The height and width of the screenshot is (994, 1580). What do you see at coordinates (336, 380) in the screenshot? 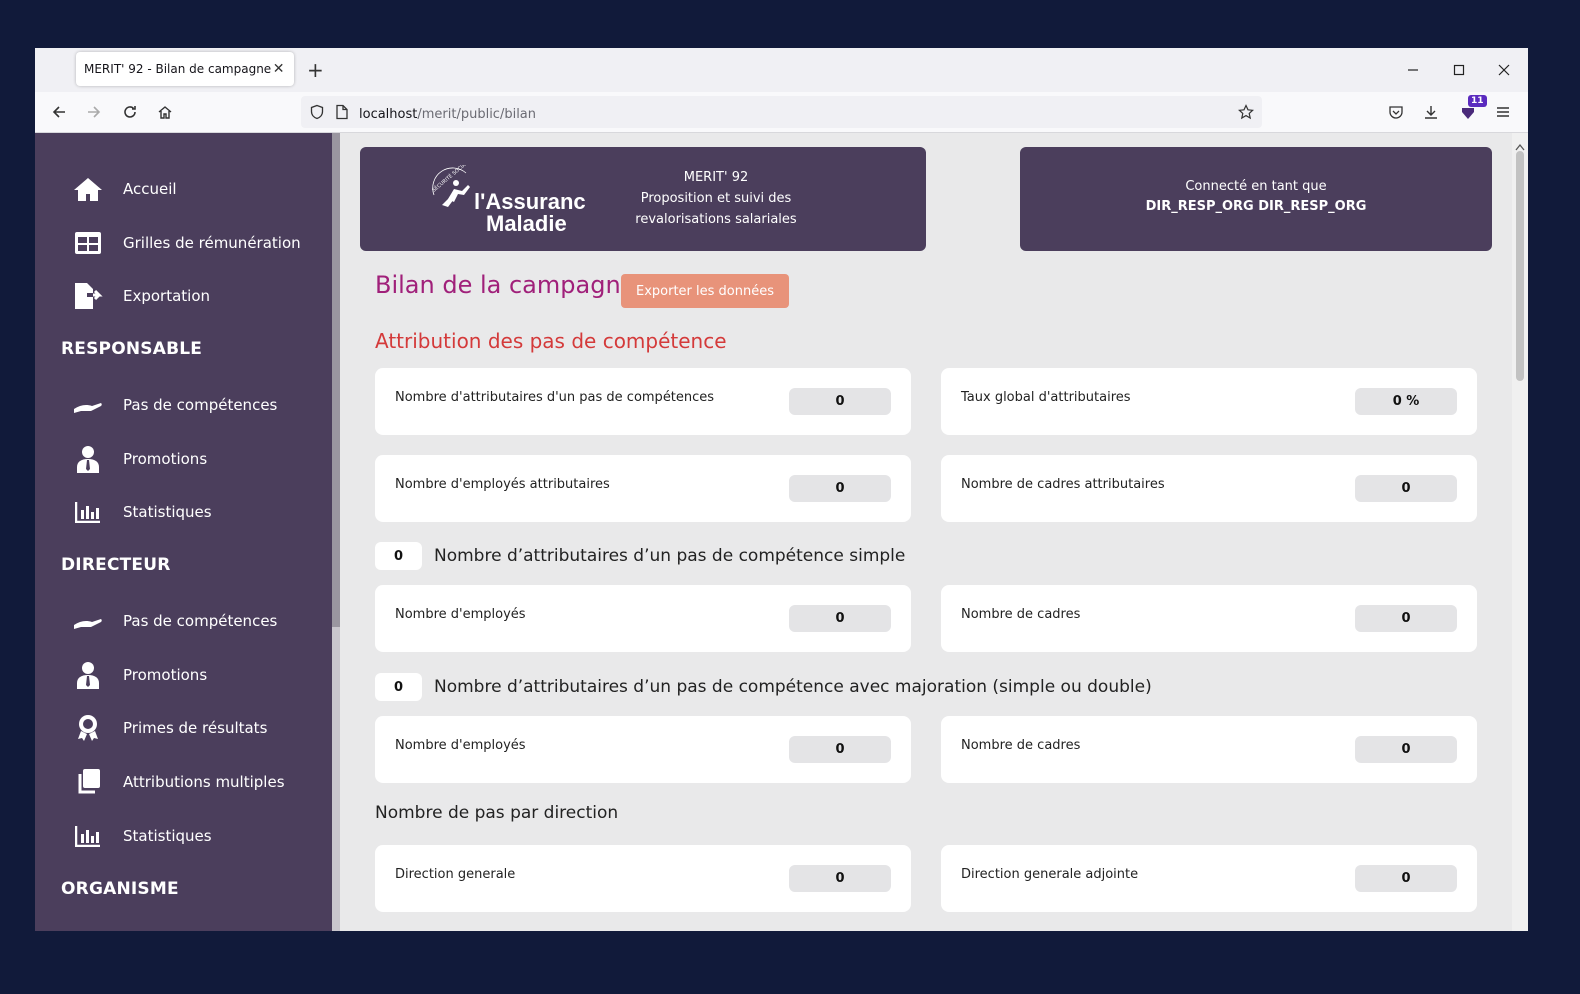
I see `sidebar-scrollbar-thumb` at bounding box center [336, 380].